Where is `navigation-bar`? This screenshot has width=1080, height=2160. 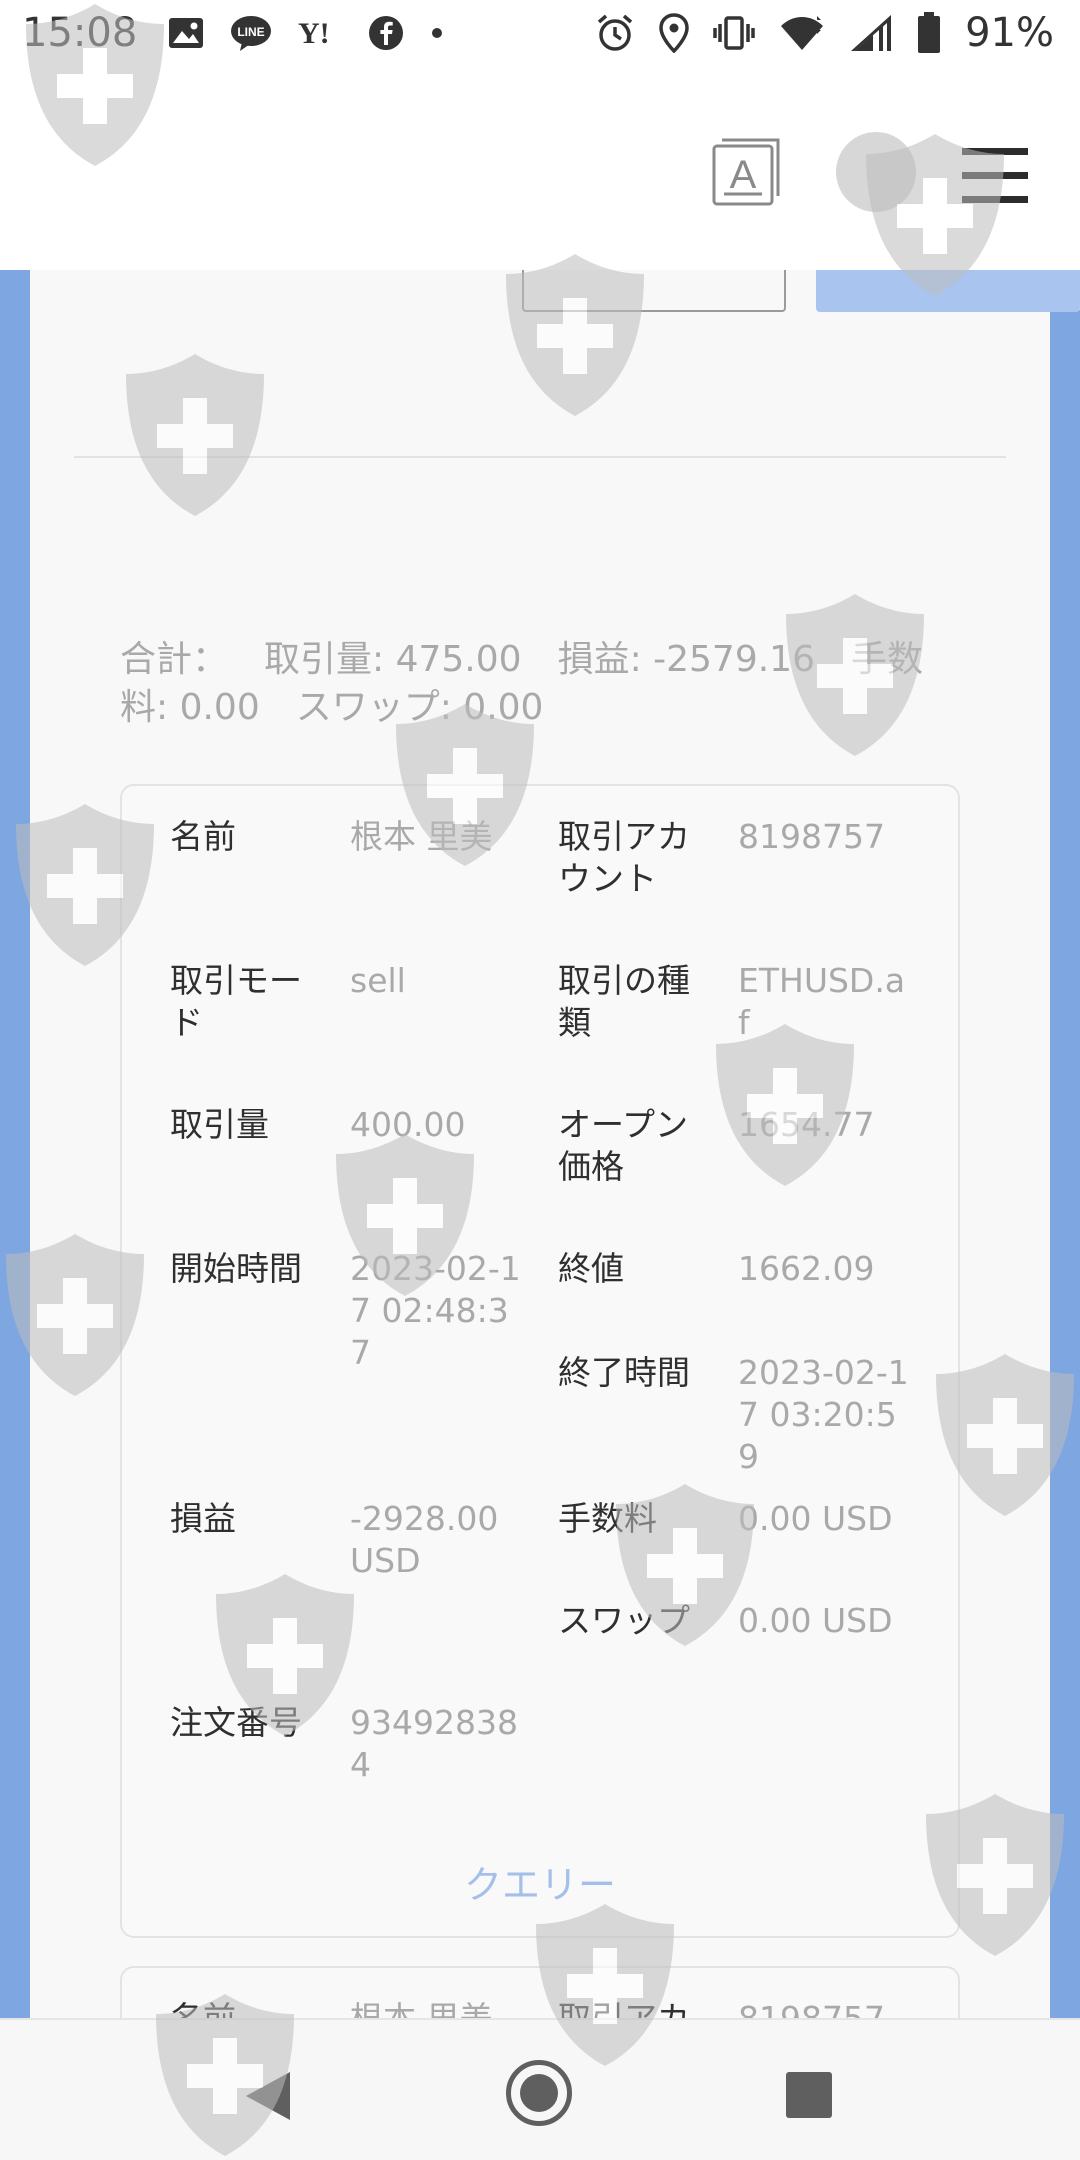 navigation-bar is located at coordinates (540, 2089).